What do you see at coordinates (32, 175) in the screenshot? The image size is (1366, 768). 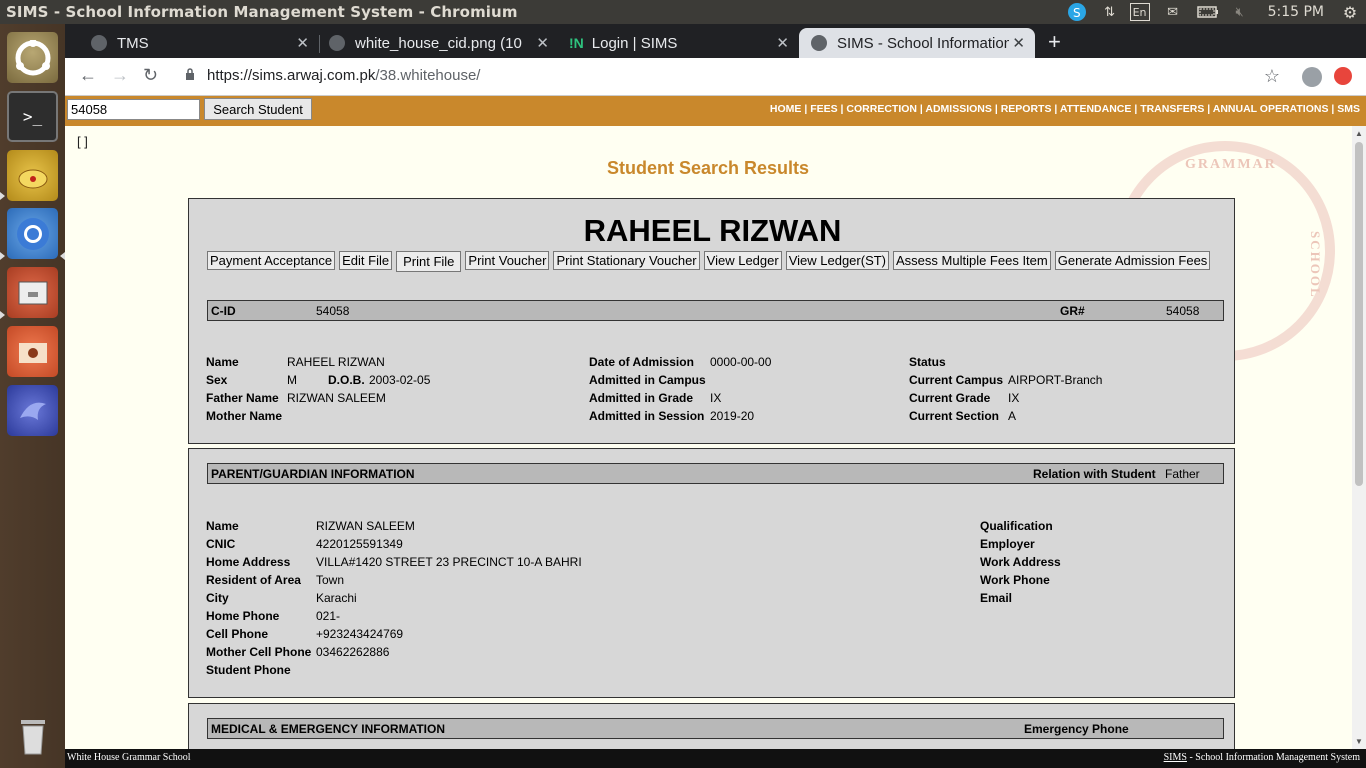 I see `lamp-app-icon` at bounding box center [32, 175].